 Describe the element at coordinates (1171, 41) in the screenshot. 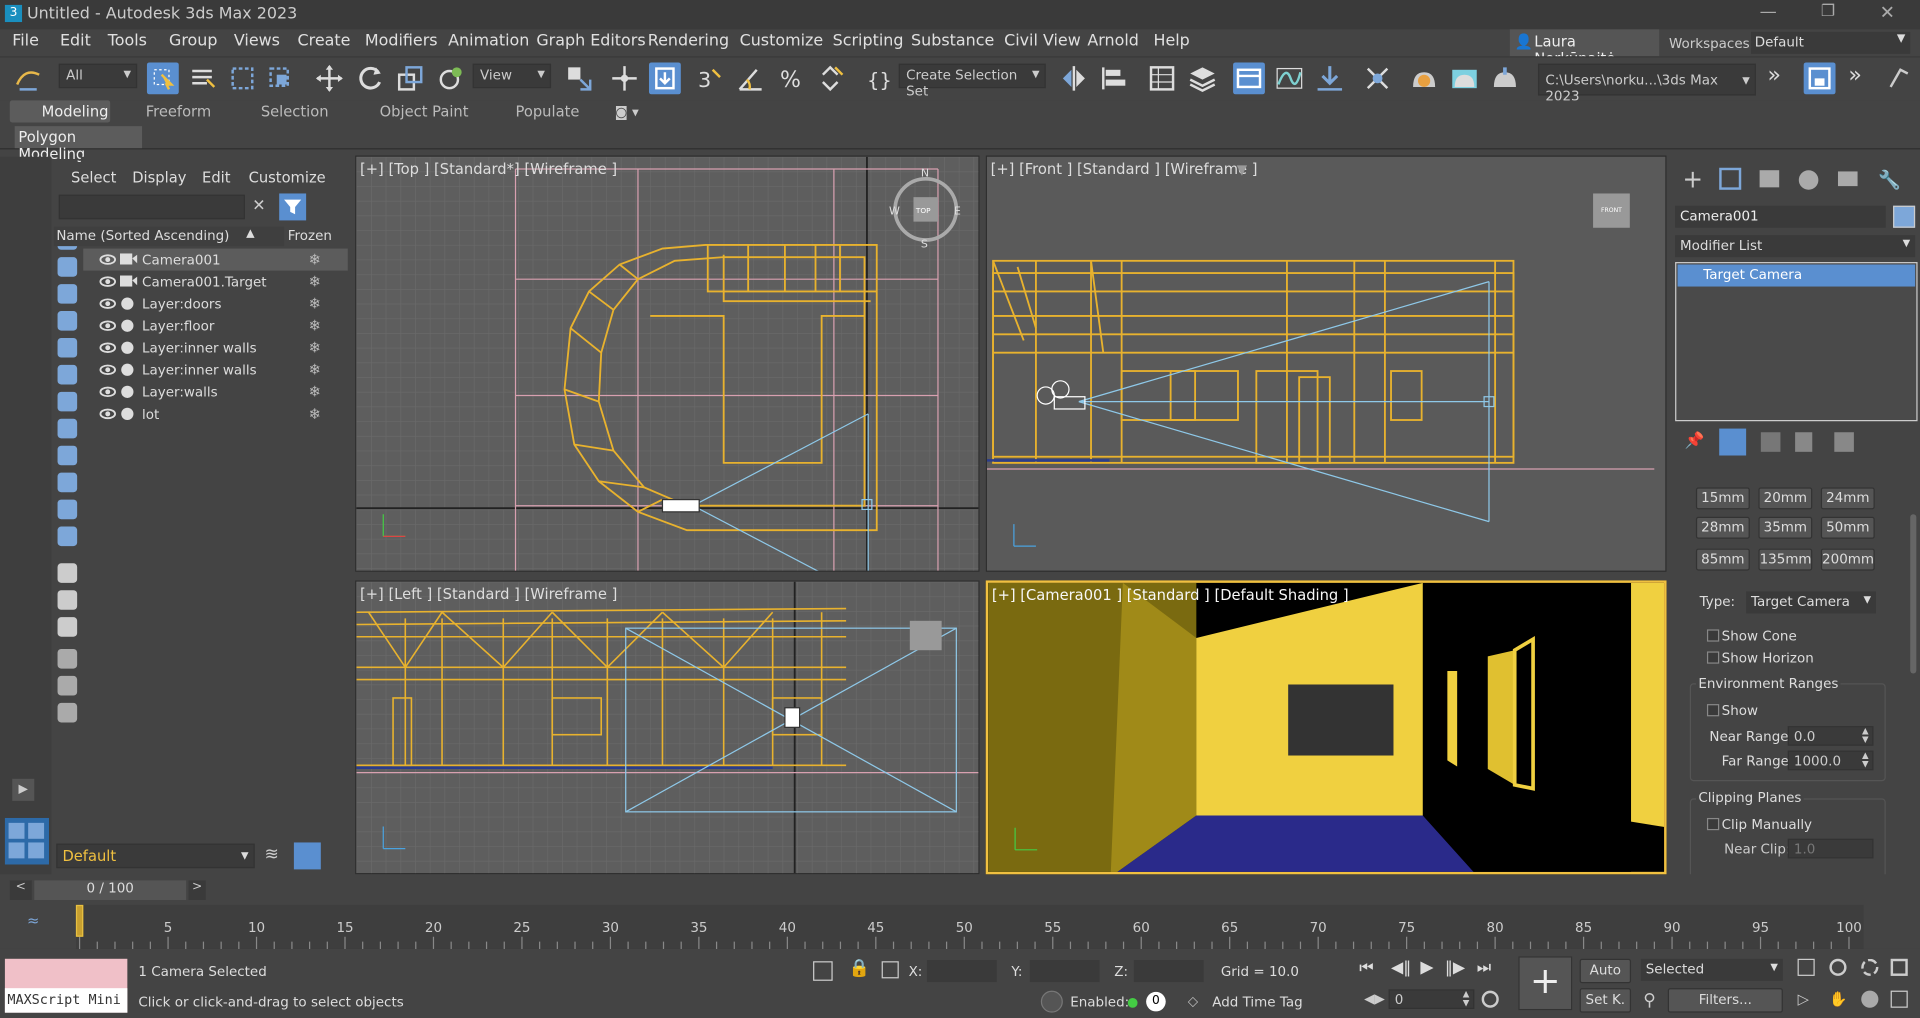

I see `menu-help: Help` at that location.